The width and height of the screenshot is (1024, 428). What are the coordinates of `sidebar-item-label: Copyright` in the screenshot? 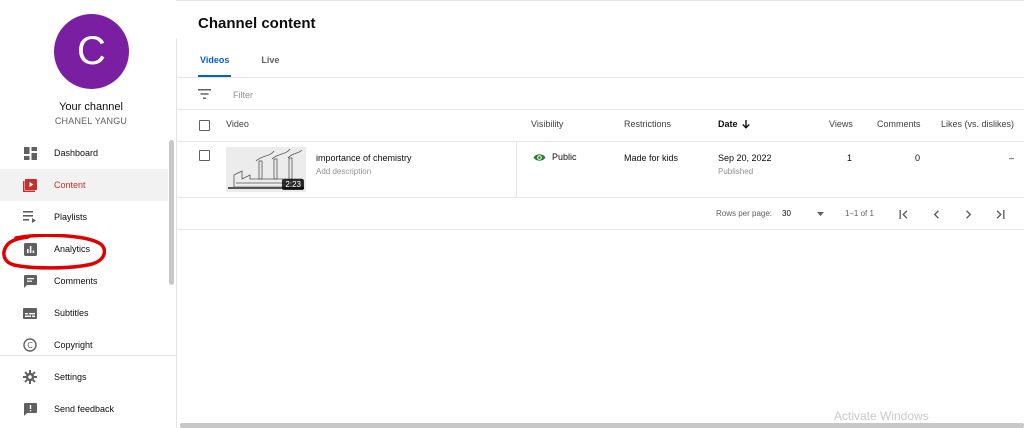 It's located at (73, 345).